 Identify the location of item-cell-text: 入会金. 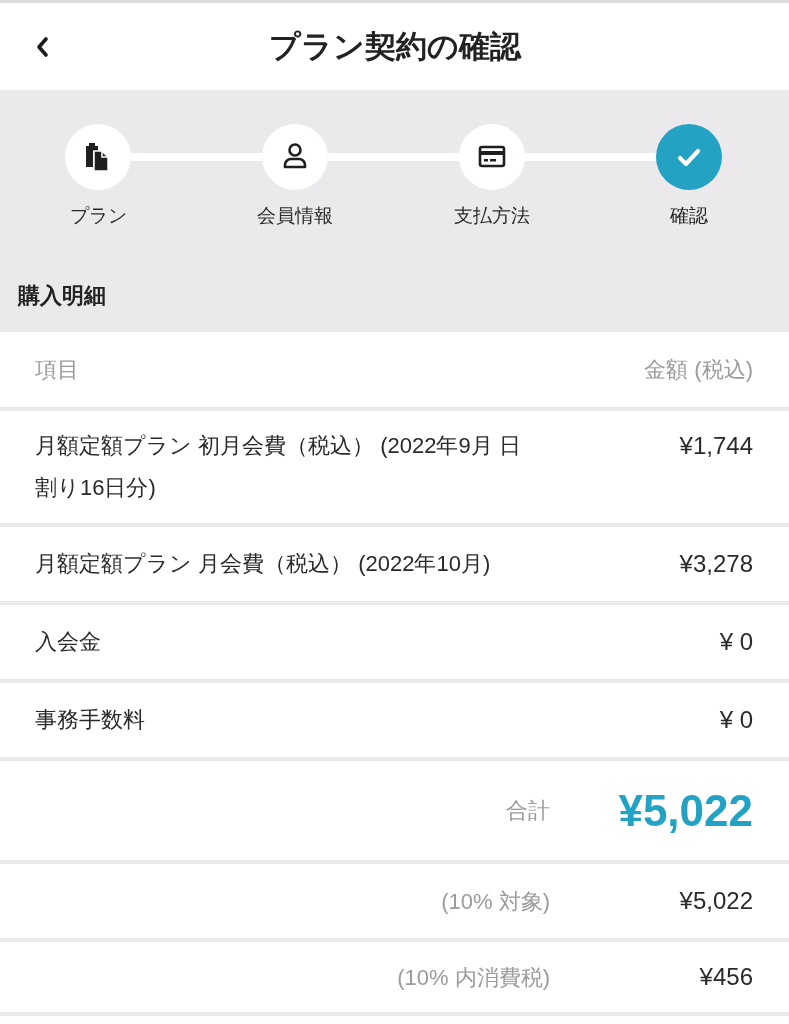
(68, 642).